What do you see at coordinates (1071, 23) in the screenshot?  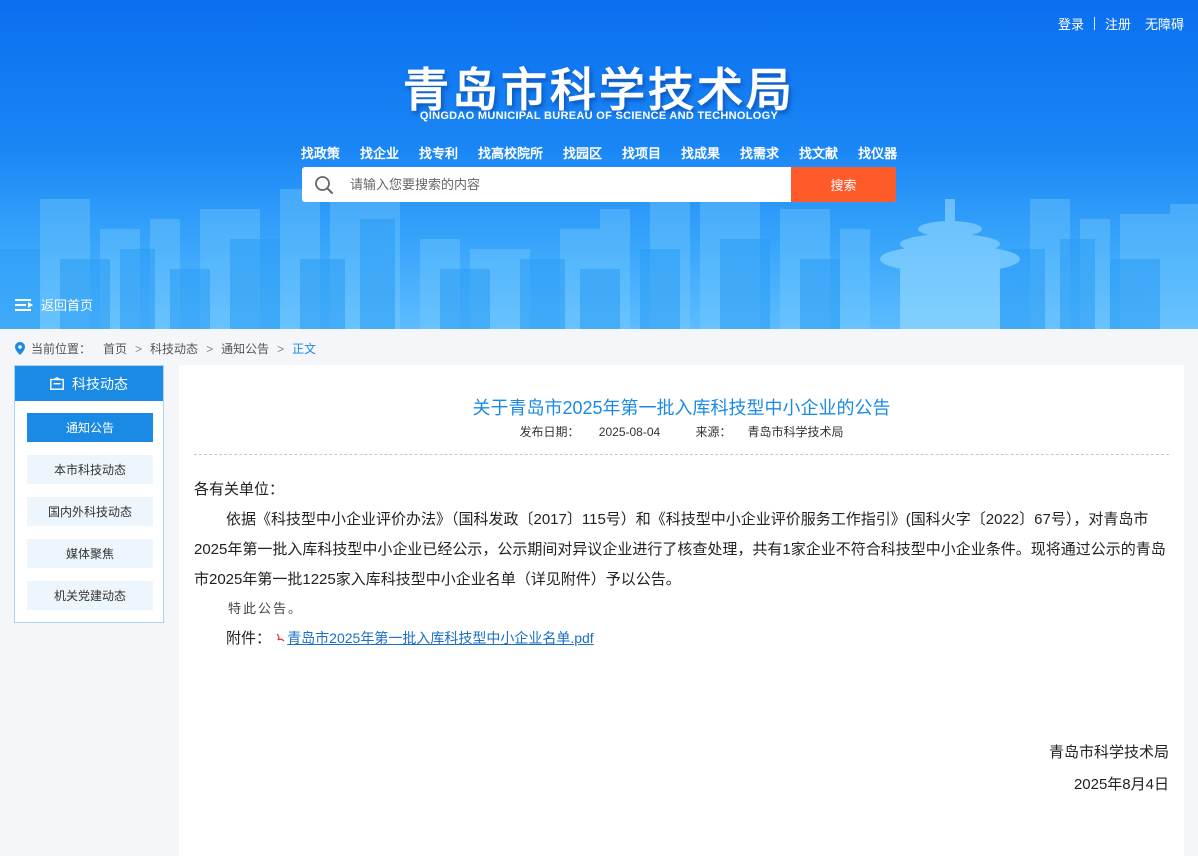 I see `login-link: 登录` at bounding box center [1071, 23].